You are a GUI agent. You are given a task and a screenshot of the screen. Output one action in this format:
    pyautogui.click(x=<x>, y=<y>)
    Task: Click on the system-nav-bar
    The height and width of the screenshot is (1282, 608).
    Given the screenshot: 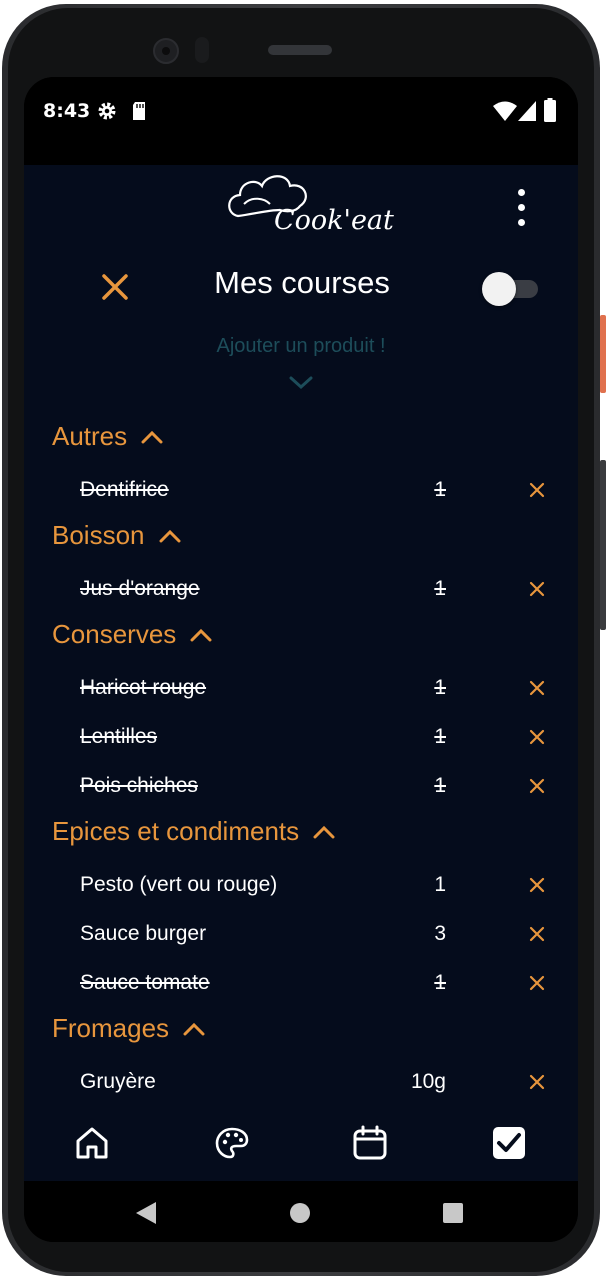 What is the action you would take?
    pyautogui.click(x=301, y=1211)
    